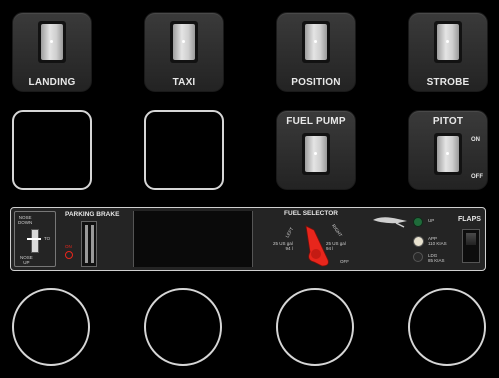 The height and width of the screenshot is (378, 499). What do you see at coordinates (316, 154) in the screenshot?
I see `fuel-pump-rocker` at bounding box center [316, 154].